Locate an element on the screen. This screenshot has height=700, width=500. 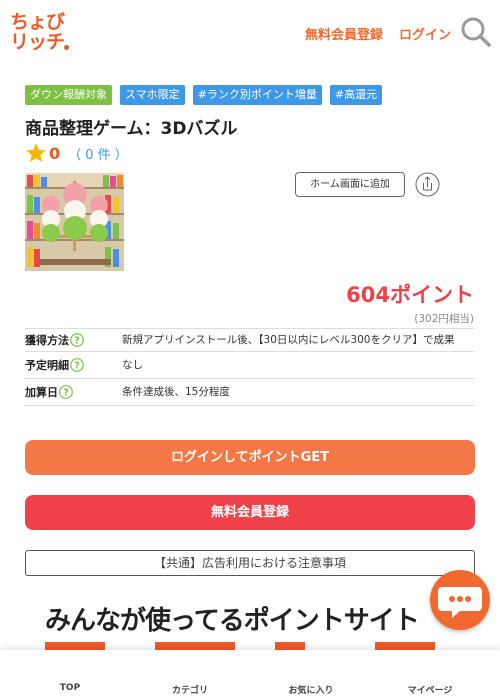
search-icon is located at coordinates (476, 32).